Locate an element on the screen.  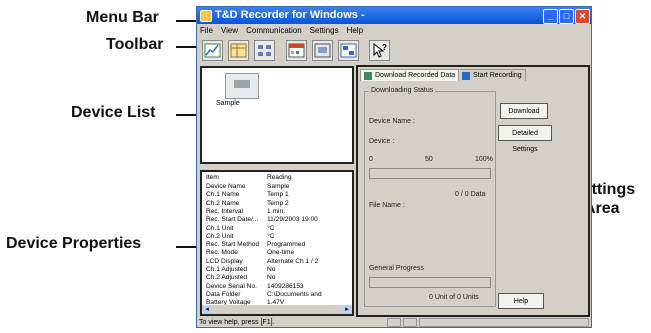
toolbar-list-button is located at coordinates (264, 50).